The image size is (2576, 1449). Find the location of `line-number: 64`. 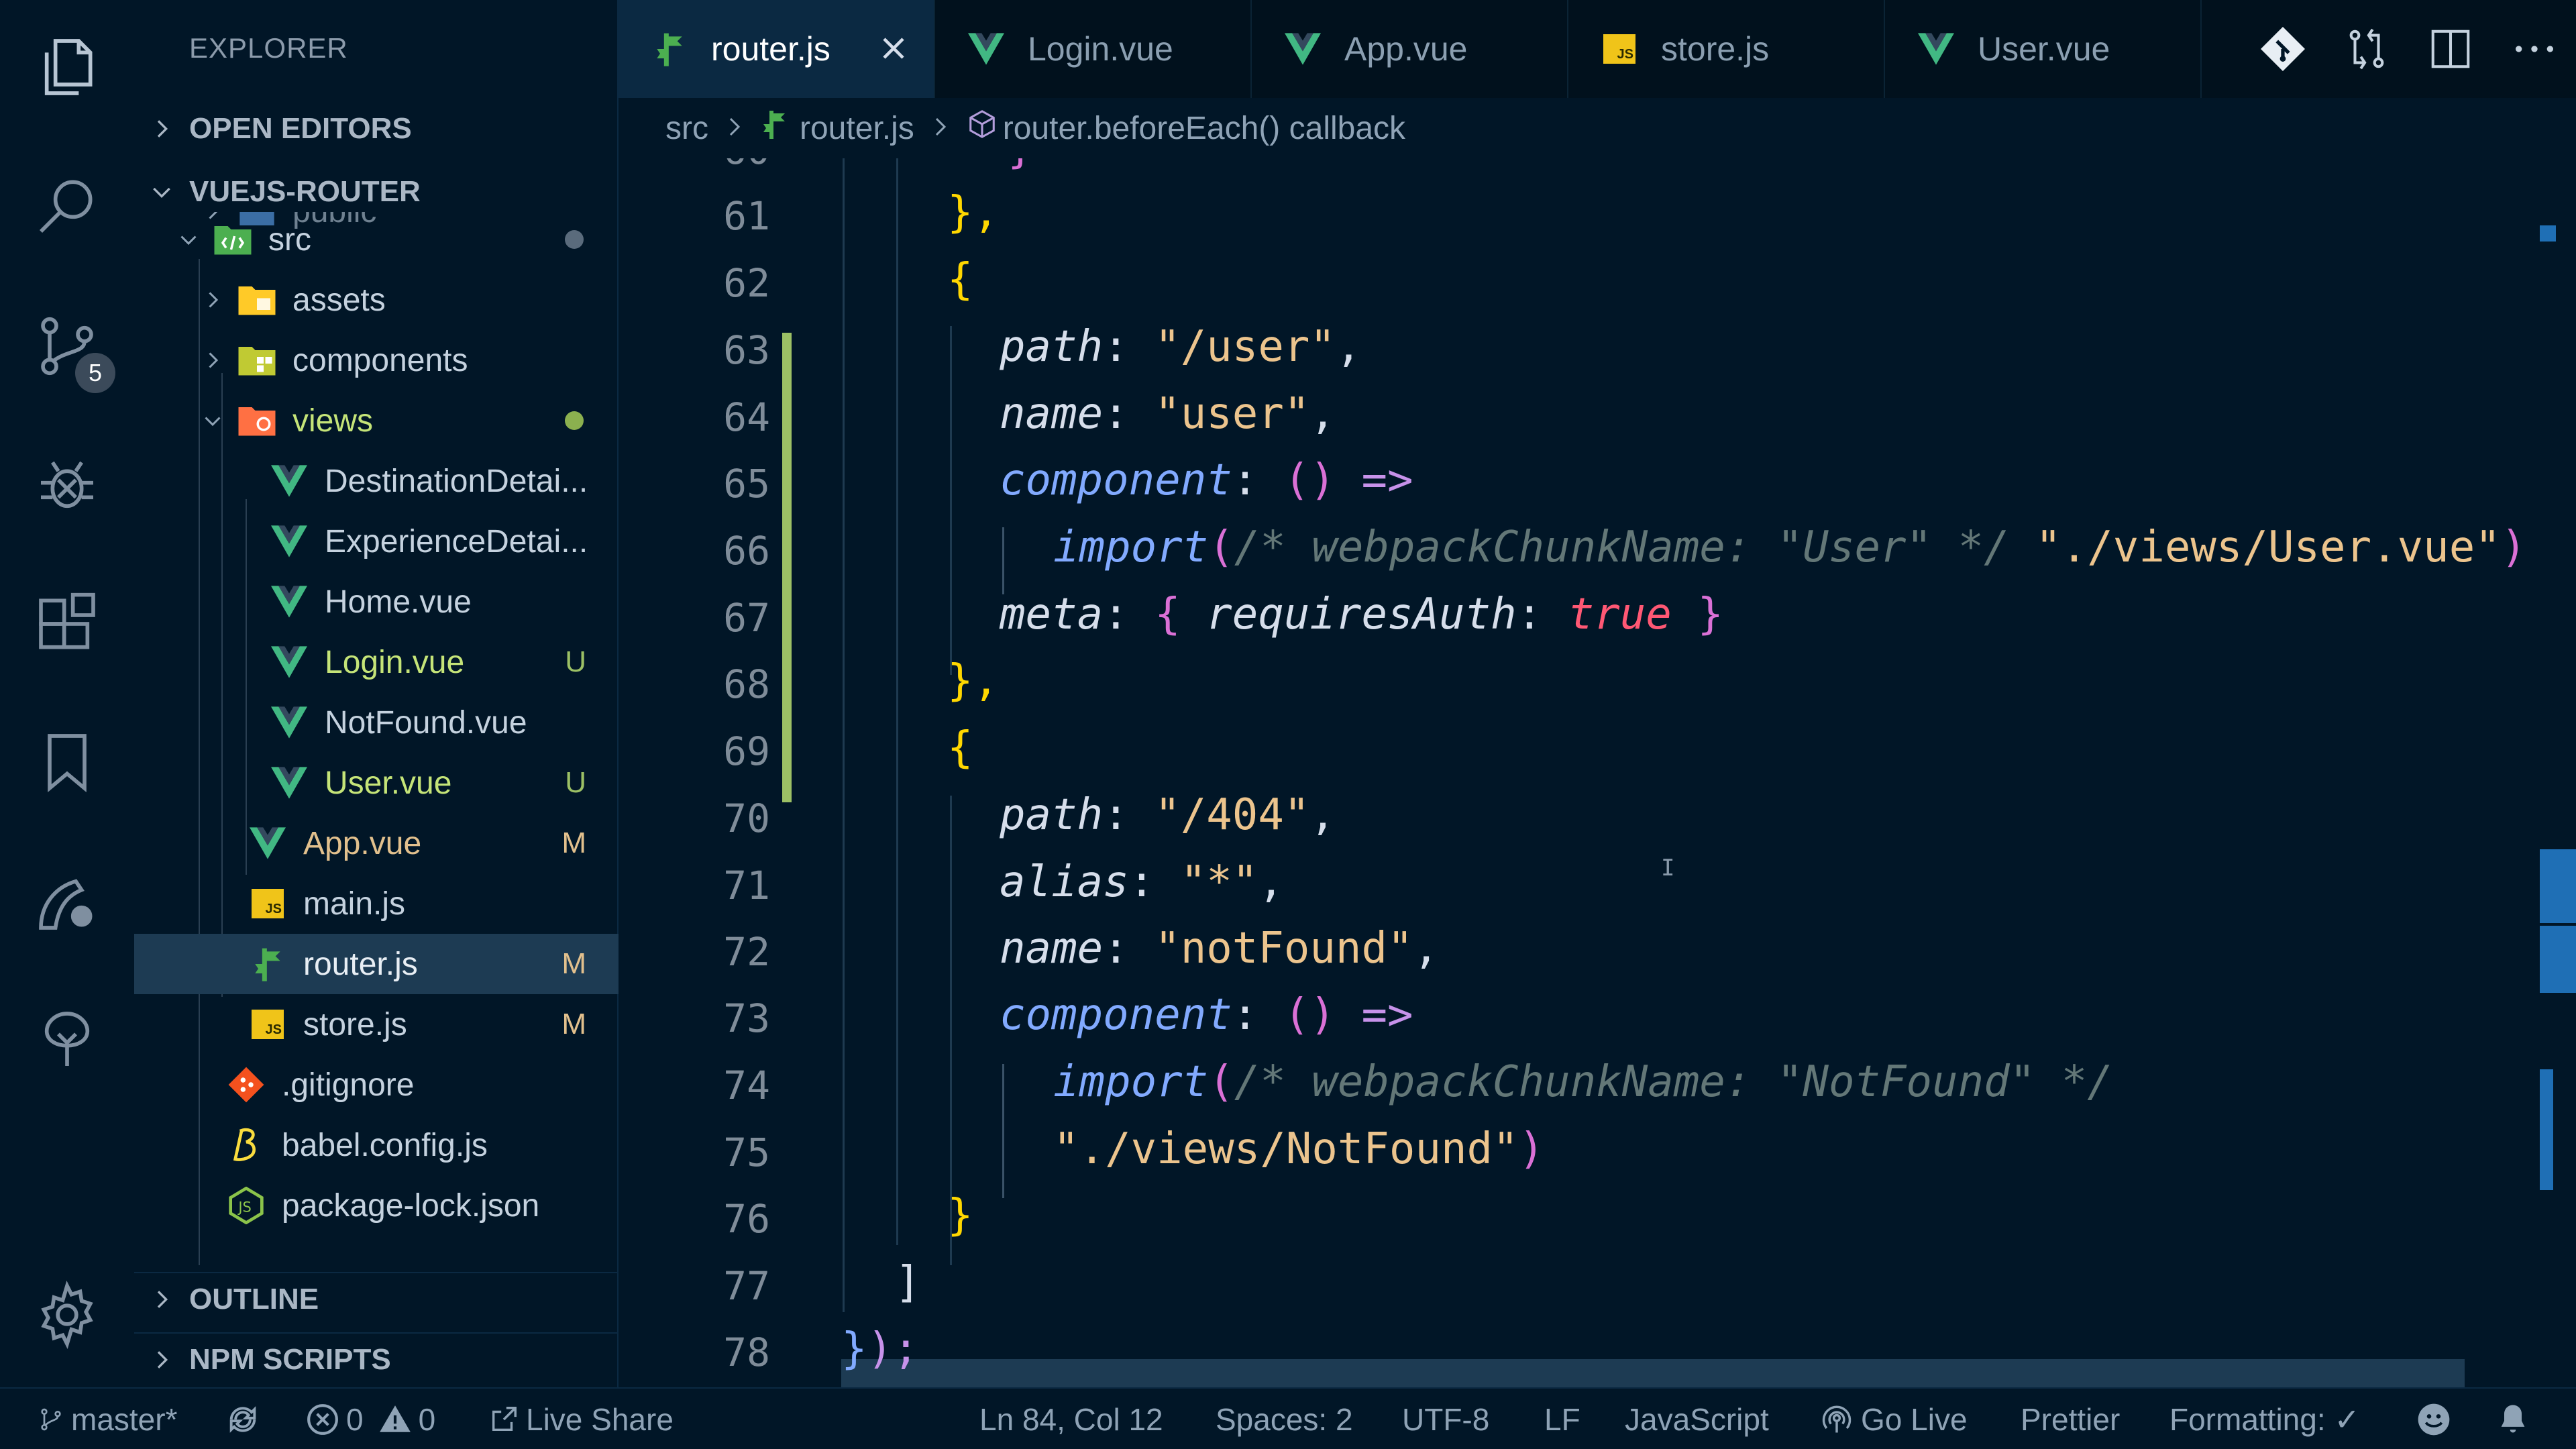

line-number: 64 is located at coordinates (746, 417).